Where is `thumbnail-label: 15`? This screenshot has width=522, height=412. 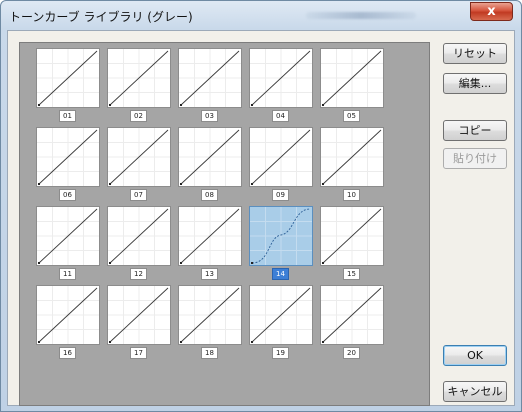 thumbnail-label: 15 is located at coordinates (351, 274).